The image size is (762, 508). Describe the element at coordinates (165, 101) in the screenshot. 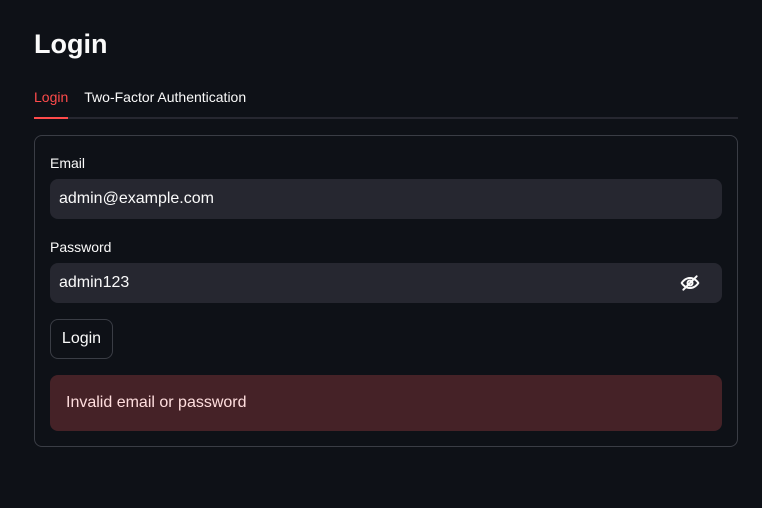

I see `tab-two-factor-authentication: Two-Factor Authentication` at that location.